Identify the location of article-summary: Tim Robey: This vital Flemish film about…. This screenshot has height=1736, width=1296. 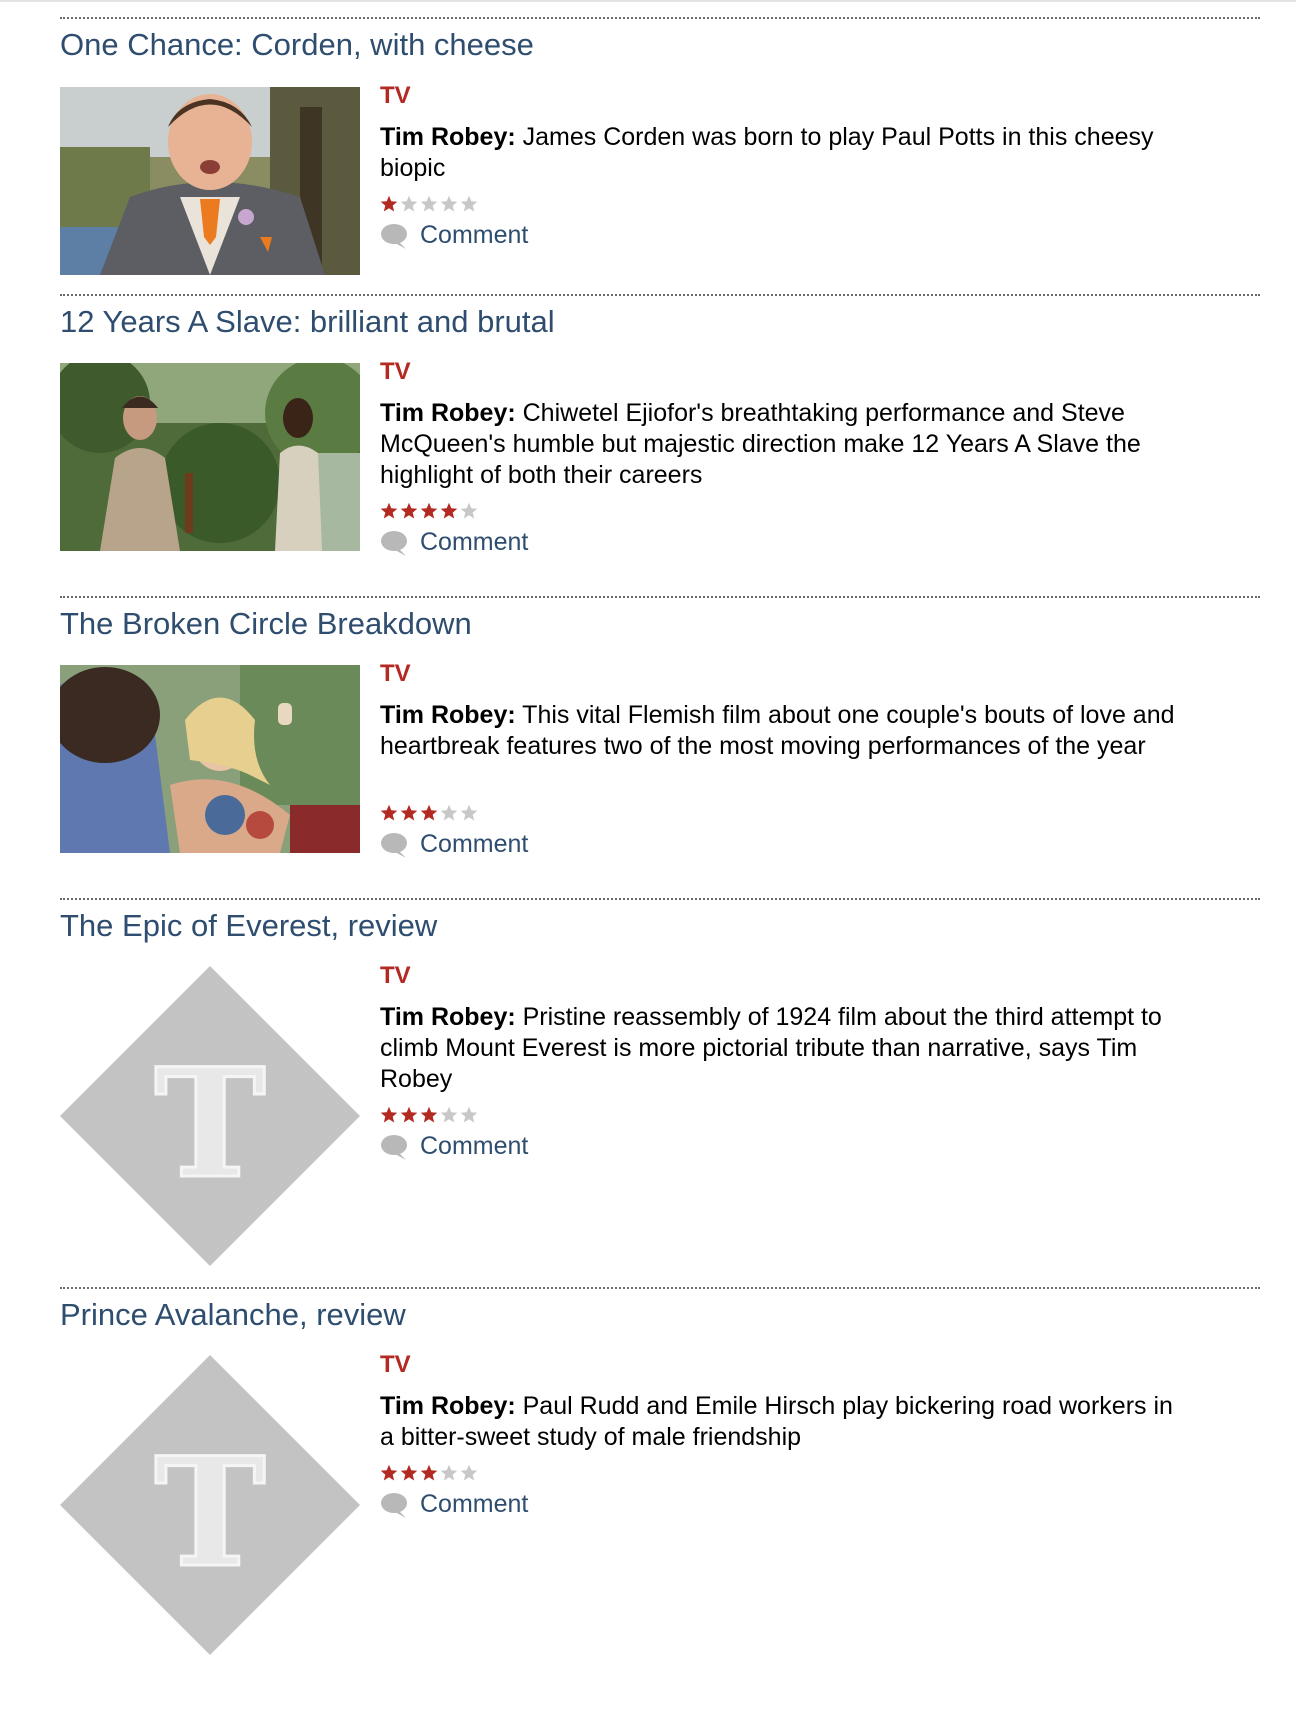
(780, 731).